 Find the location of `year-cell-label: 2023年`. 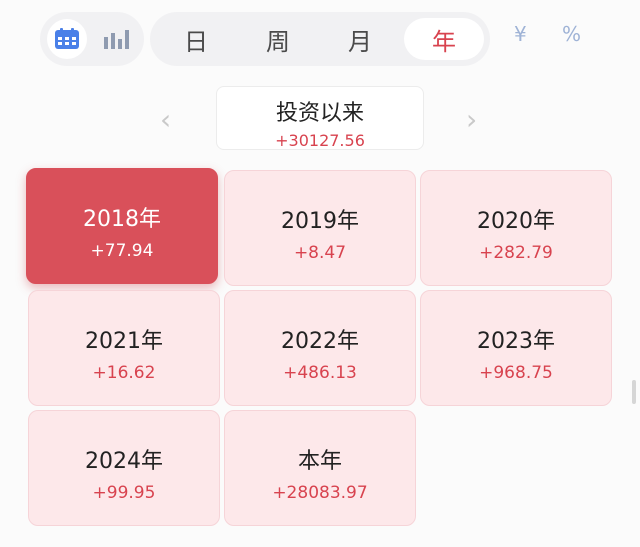

year-cell-label: 2023年 is located at coordinates (516, 341).